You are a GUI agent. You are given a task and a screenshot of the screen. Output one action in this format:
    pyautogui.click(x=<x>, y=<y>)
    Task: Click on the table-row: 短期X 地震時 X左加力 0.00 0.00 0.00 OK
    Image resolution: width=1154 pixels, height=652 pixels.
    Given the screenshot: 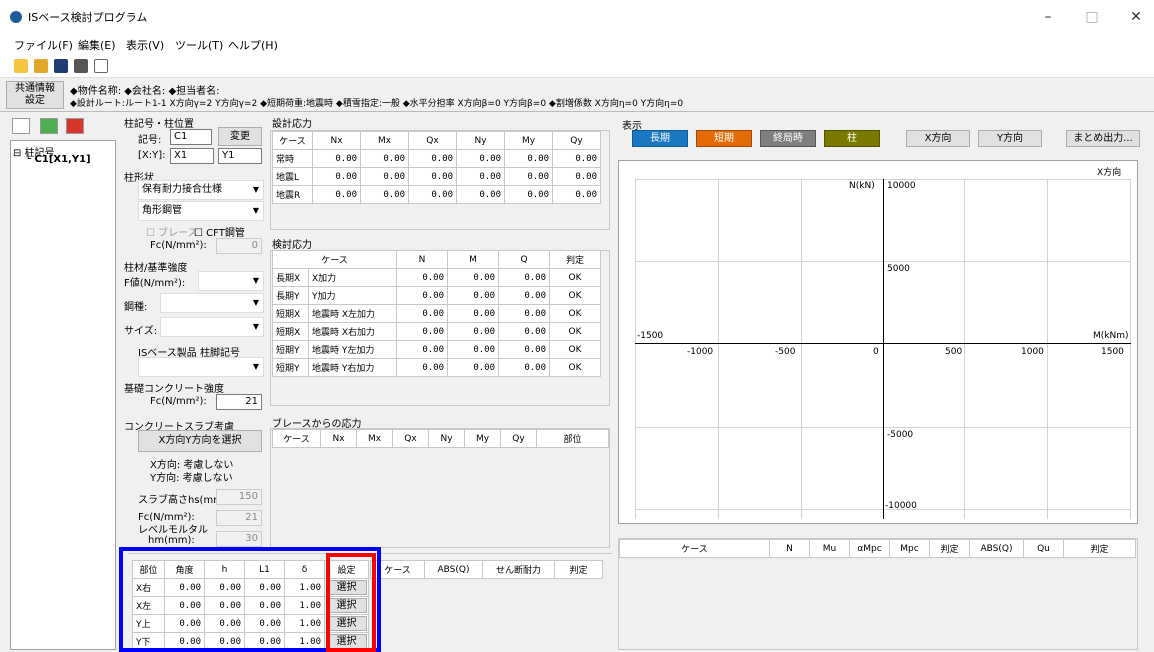 What is the action you would take?
    pyautogui.click(x=436, y=313)
    